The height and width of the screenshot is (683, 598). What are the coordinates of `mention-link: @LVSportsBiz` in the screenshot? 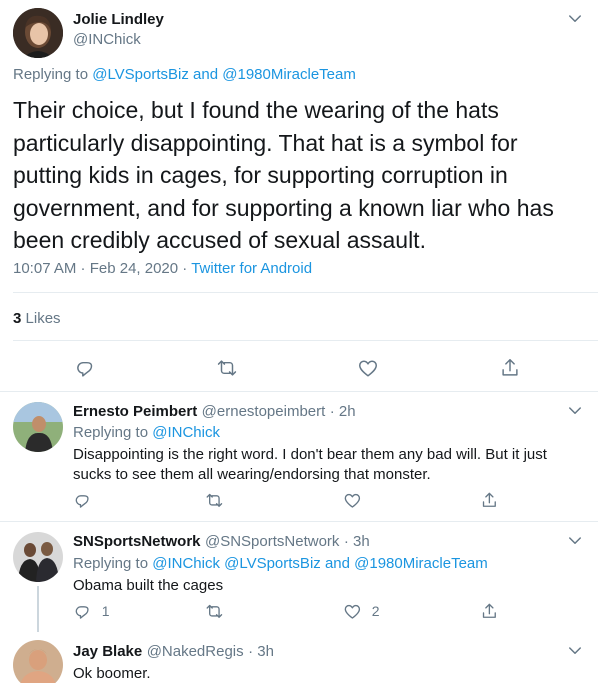 It's located at (140, 74).